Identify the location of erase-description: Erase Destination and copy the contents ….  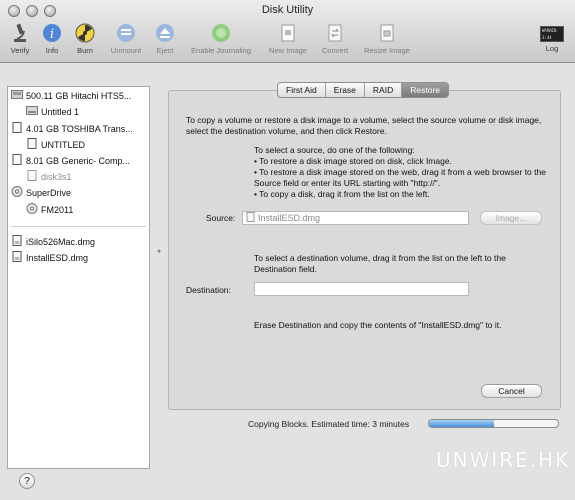
(378, 325).